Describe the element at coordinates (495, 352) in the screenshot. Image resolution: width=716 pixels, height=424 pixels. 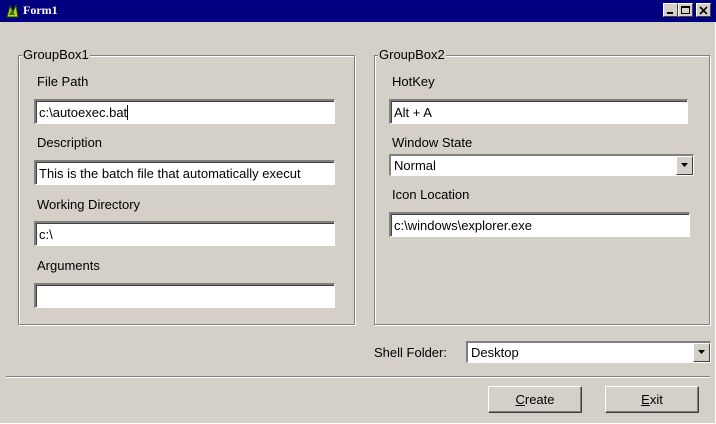
I see `shell-folder-value: Desktop` at that location.